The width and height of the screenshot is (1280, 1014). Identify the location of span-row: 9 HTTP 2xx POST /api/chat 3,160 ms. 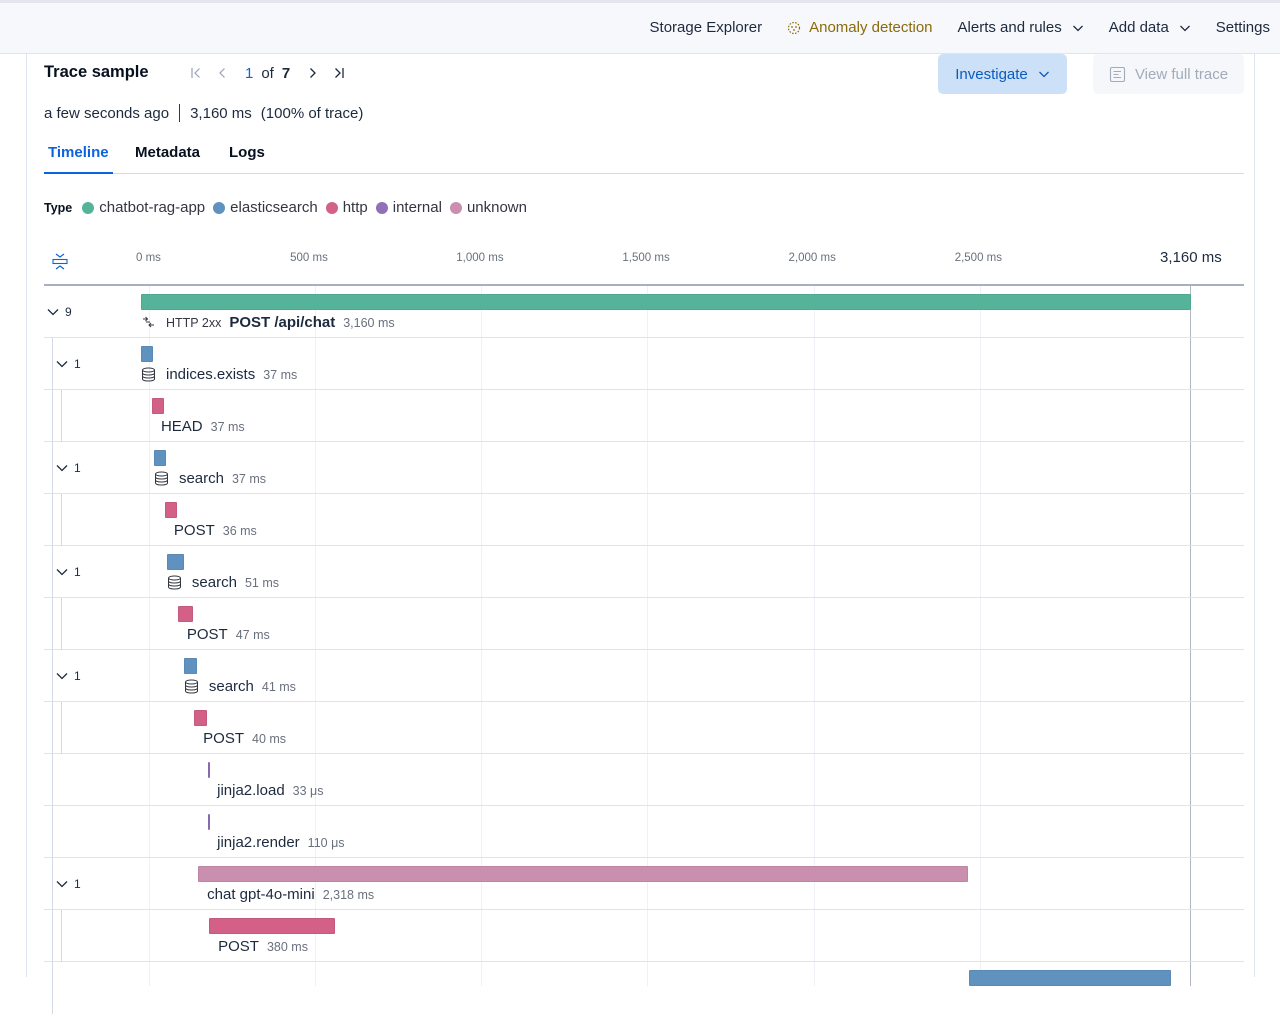
(644, 312).